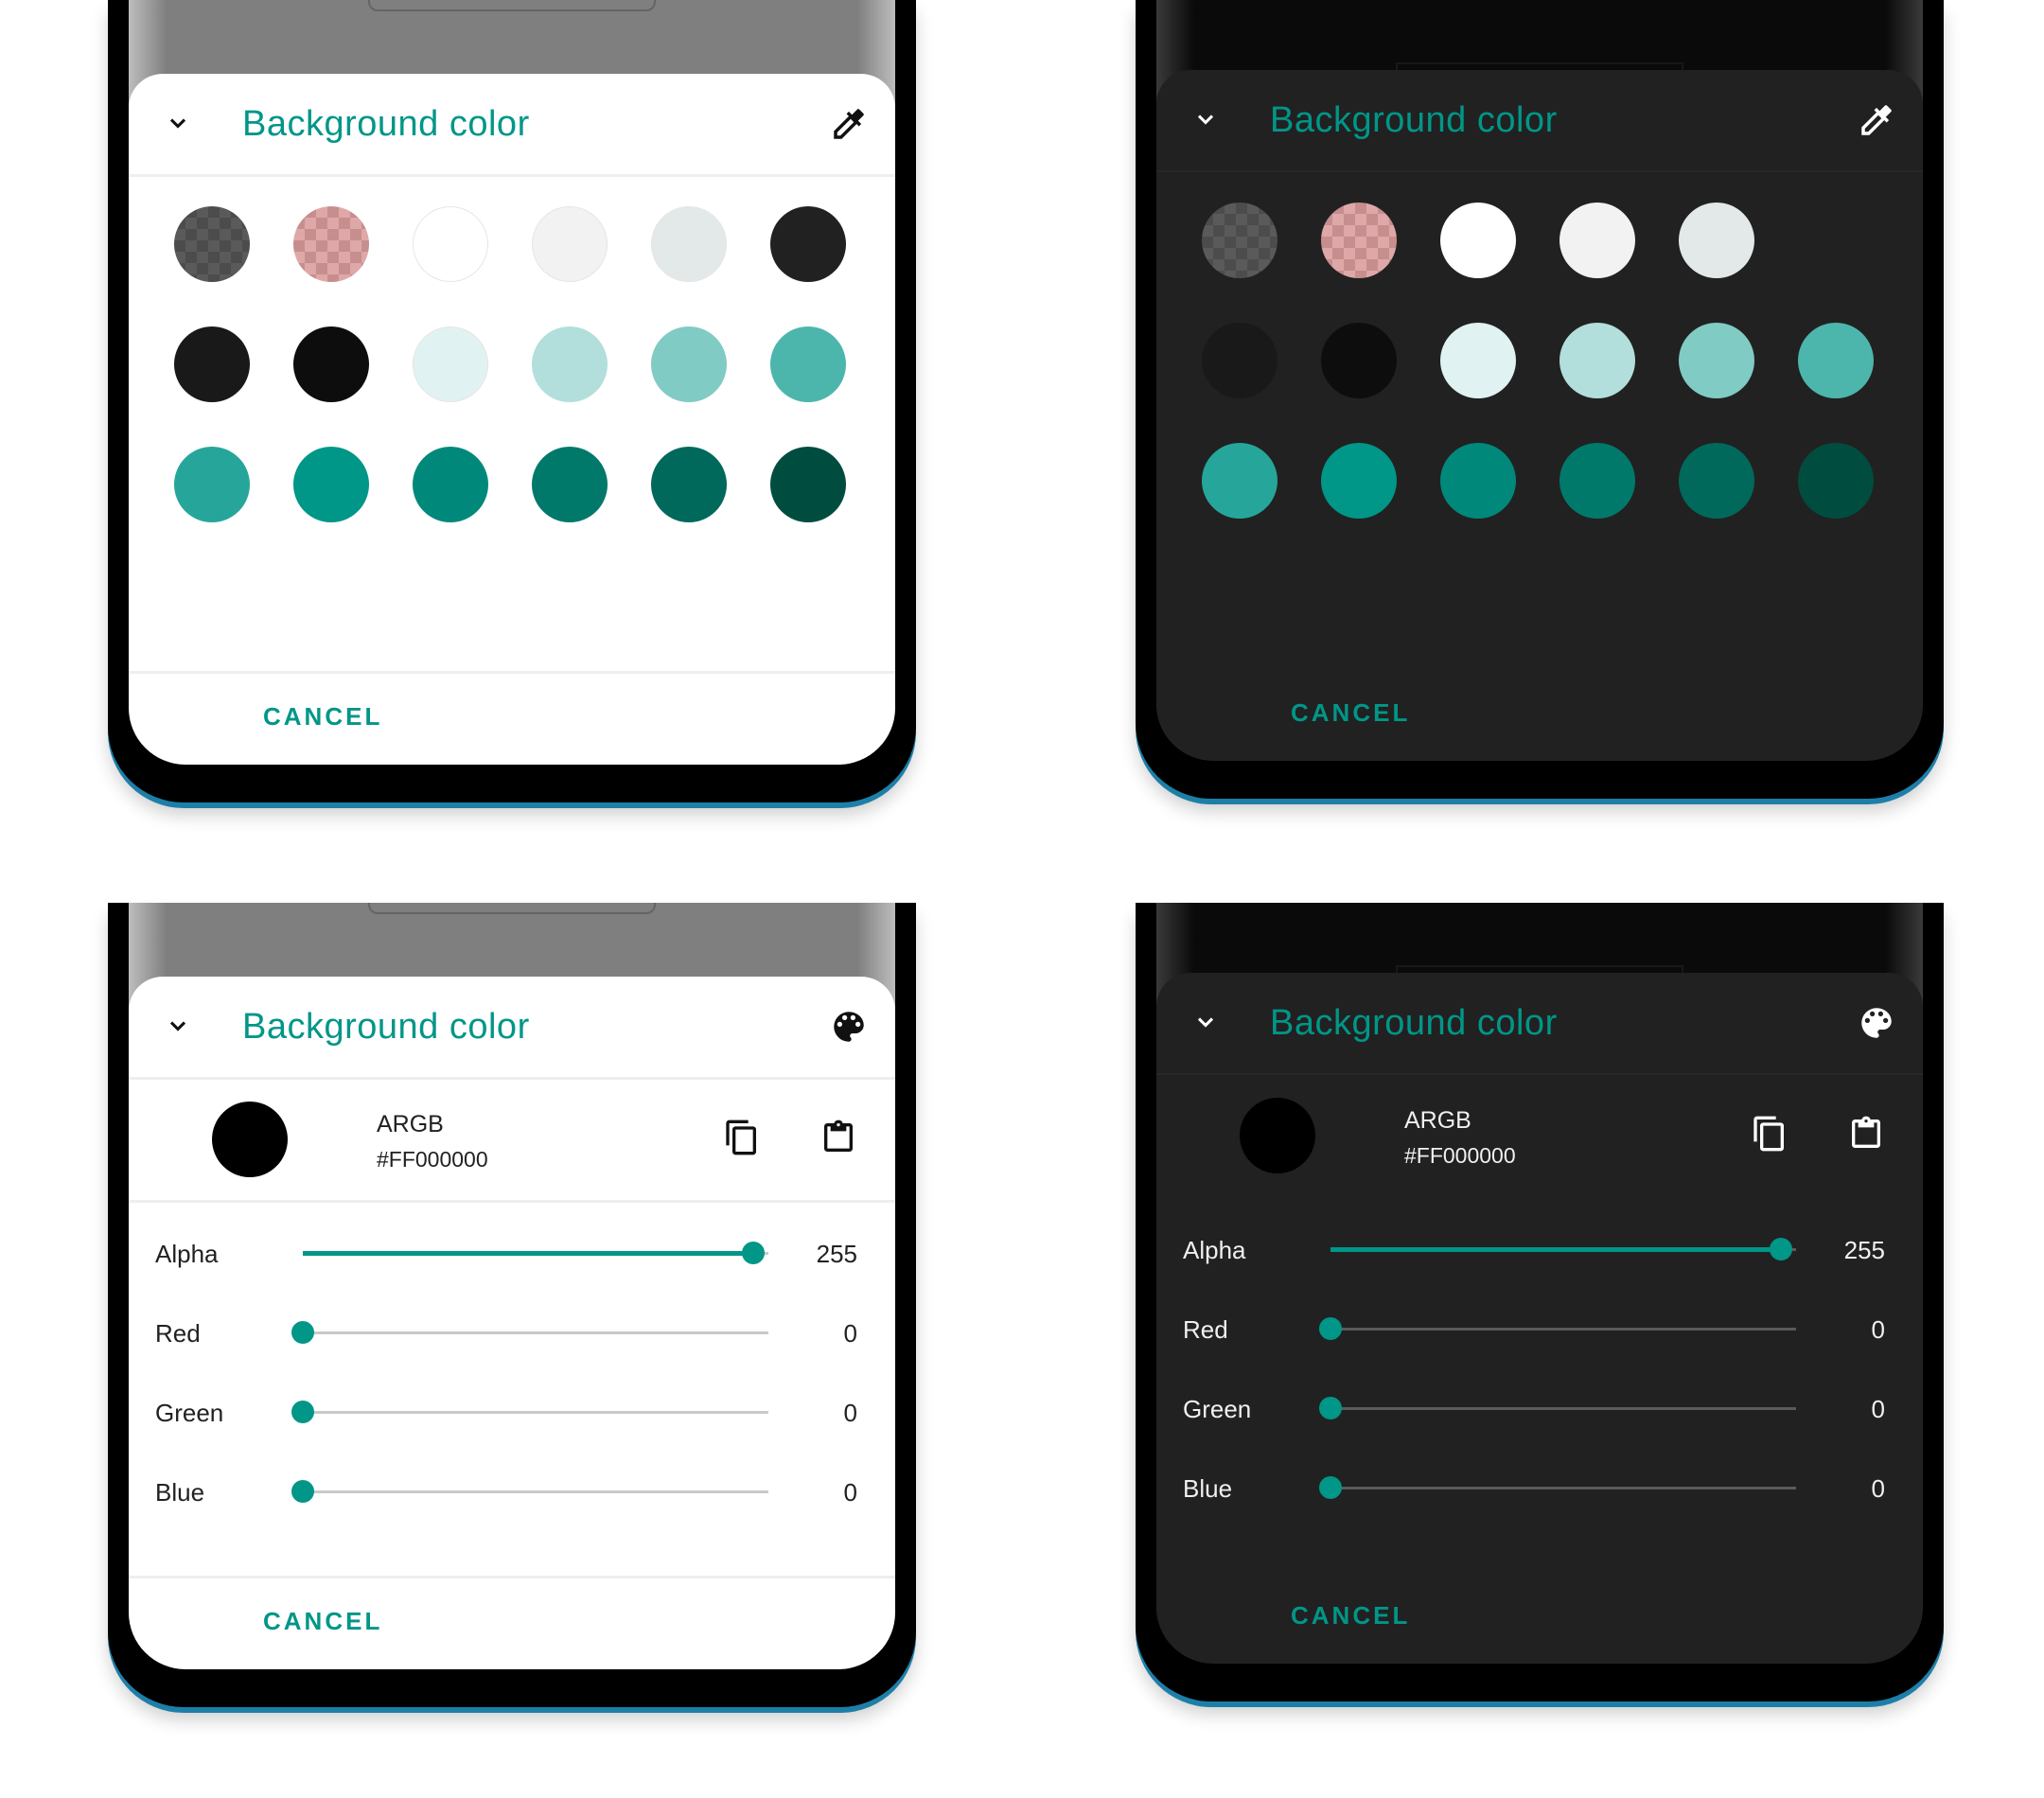  Describe the element at coordinates (1437, 1120) in the screenshot. I see `format-label: ARGB` at that location.